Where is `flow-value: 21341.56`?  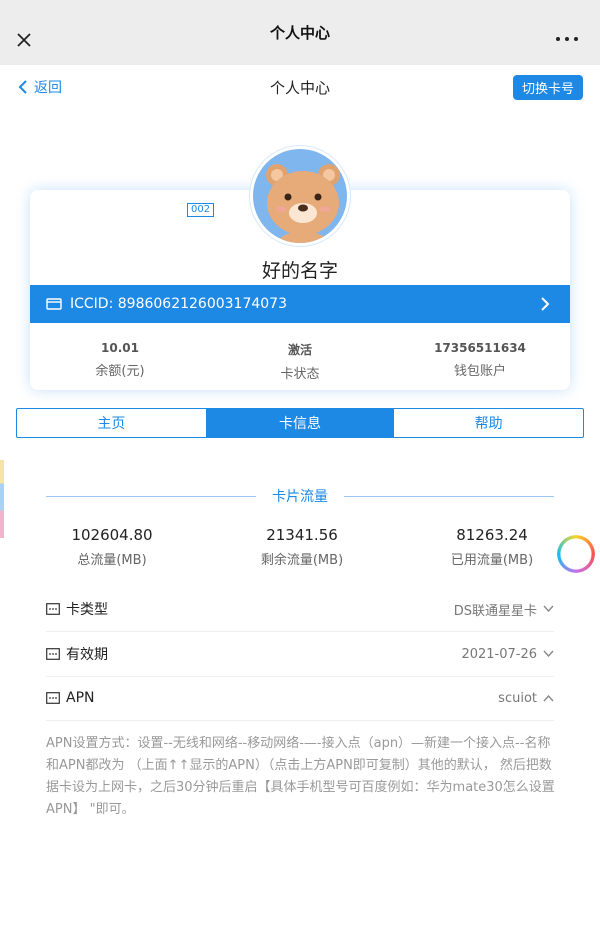 flow-value: 21341.56 is located at coordinates (302, 535).